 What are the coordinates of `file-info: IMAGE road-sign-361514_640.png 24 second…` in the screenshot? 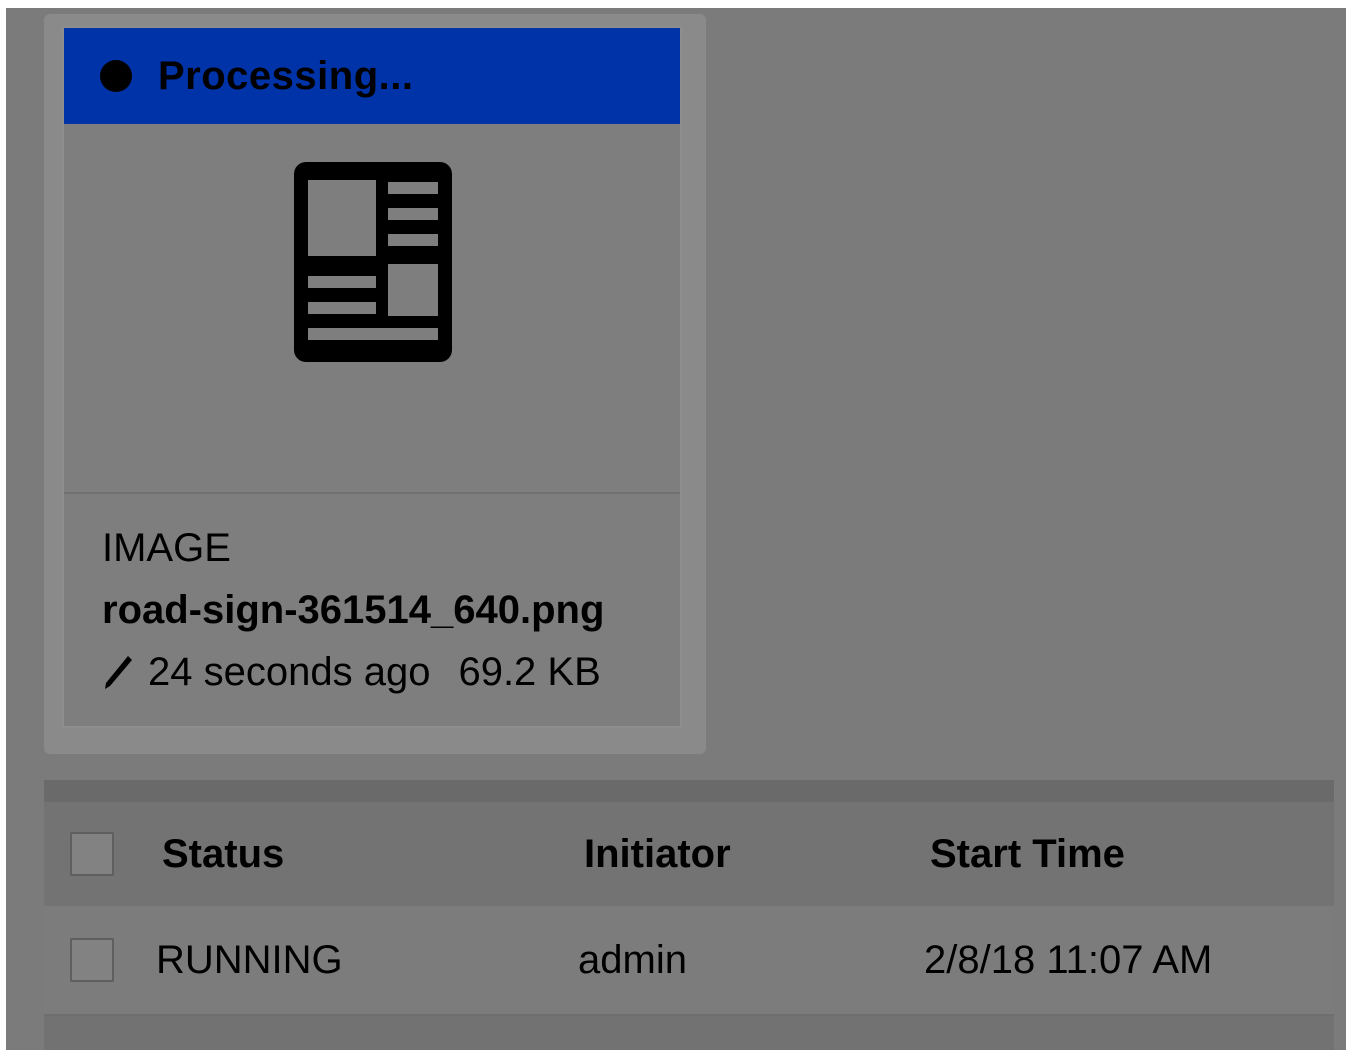 It's located at (386, 610).